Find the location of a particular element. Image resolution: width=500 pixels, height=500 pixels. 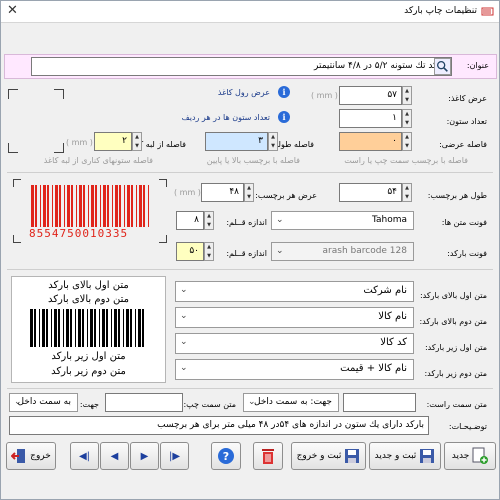

help-icon: ? is located at coordinates (226, 456).